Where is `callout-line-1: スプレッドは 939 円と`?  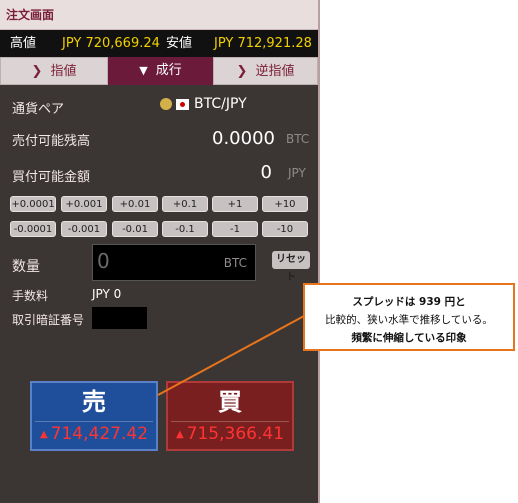
callout-line-1: スプレッドは 939 円と is located at coordinates (409, 302).